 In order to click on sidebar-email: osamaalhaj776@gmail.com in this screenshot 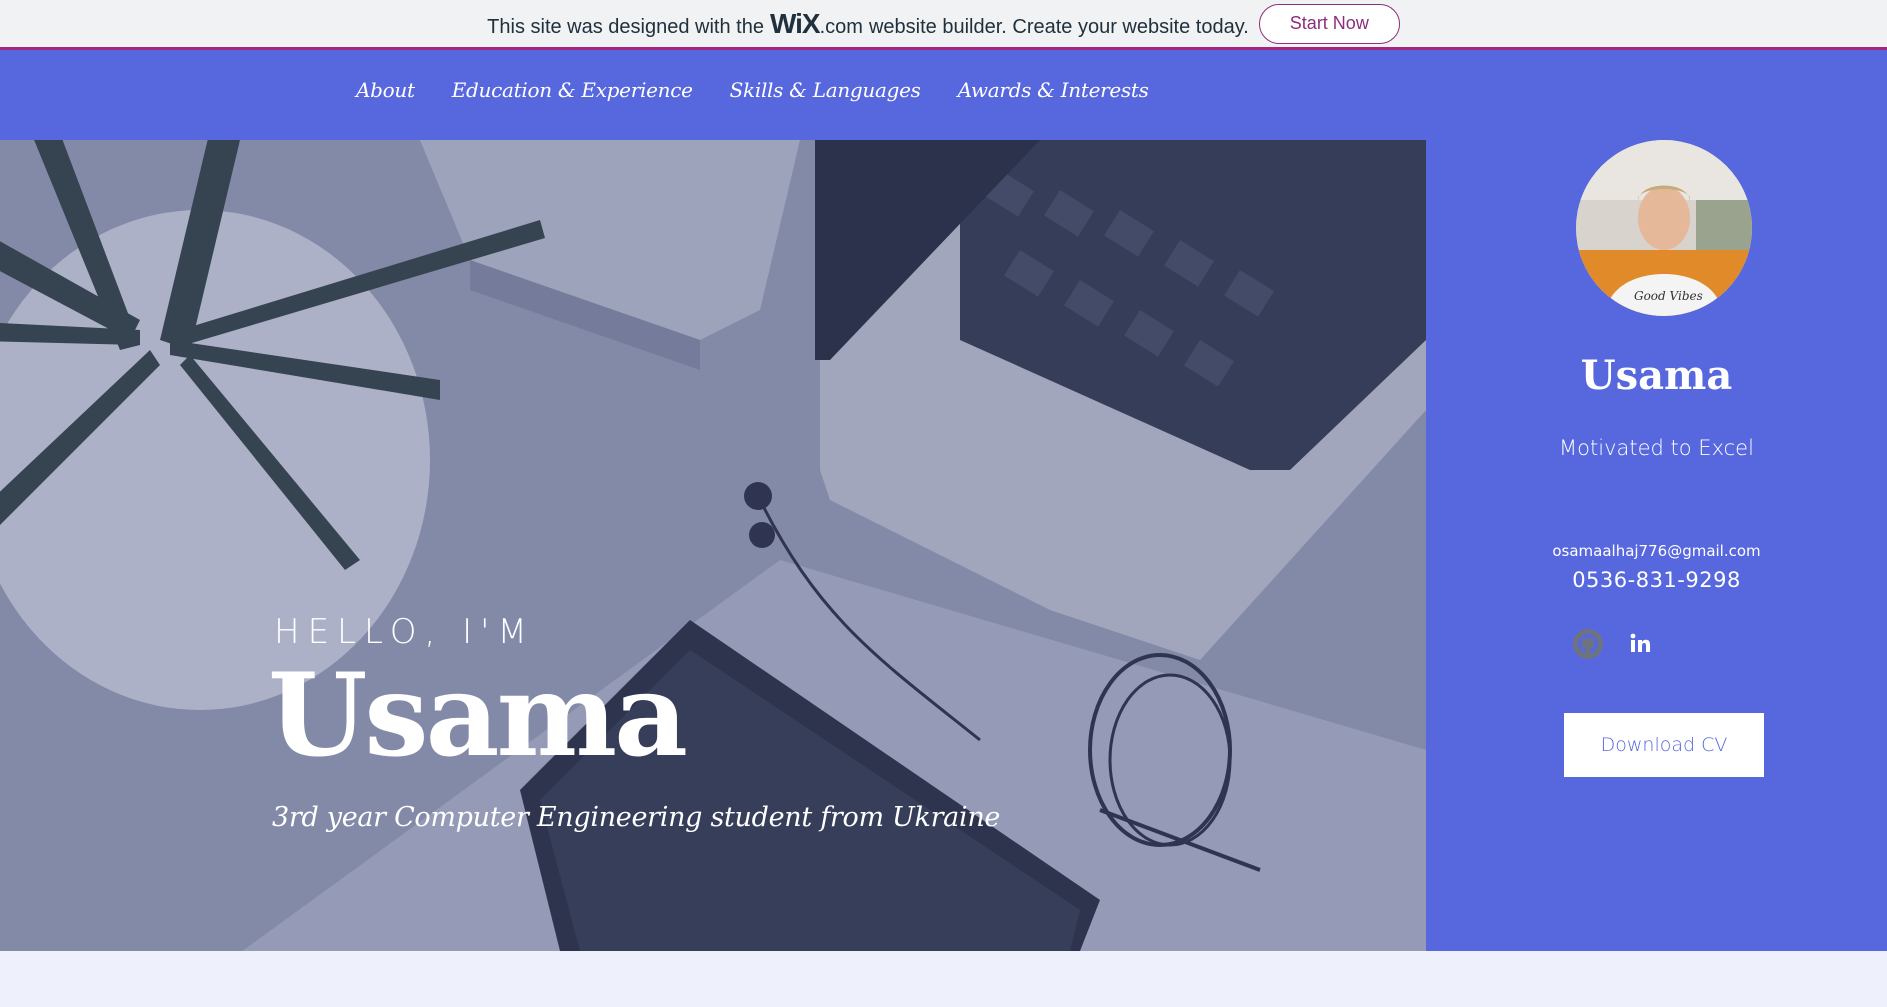, I will do `click(1656, 551)`.